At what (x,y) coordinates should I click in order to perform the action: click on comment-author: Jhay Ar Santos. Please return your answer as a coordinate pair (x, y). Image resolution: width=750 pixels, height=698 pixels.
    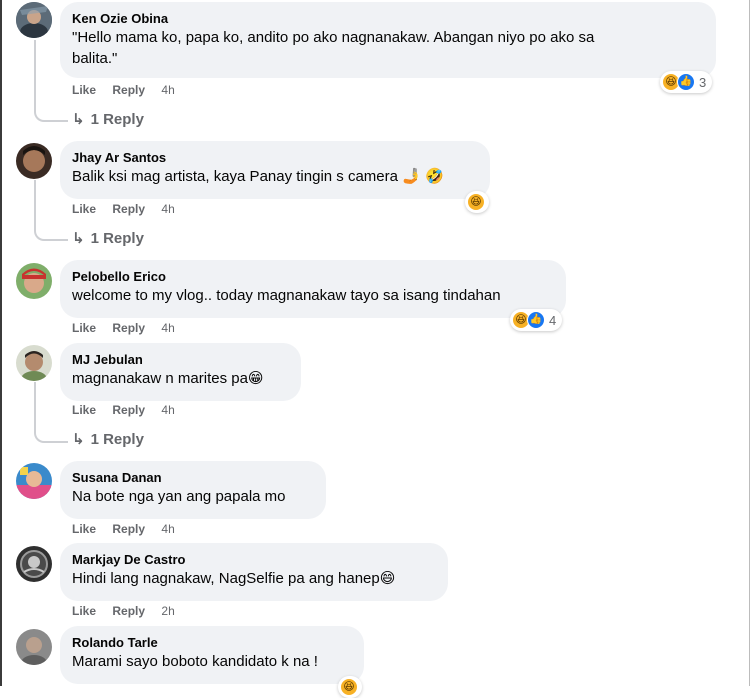
    Looking at the image, I should click on (275, 157).